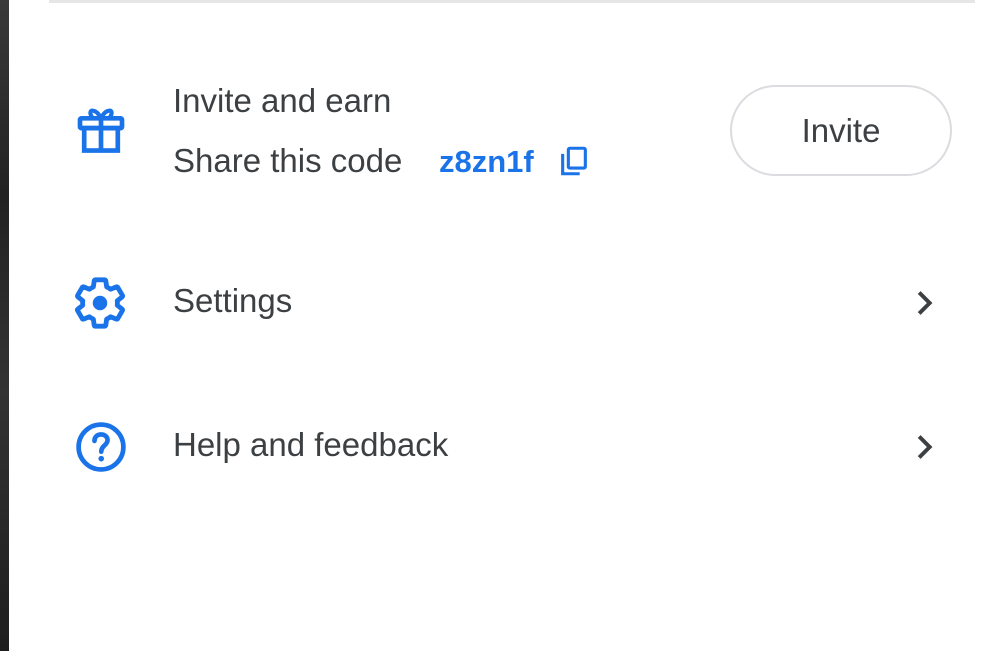 This screenshot has width=1003, height=651. What do you see at coordinates (574, 161) in the screenshot?
I see `copy-icon` at bounding box center [574, 161].